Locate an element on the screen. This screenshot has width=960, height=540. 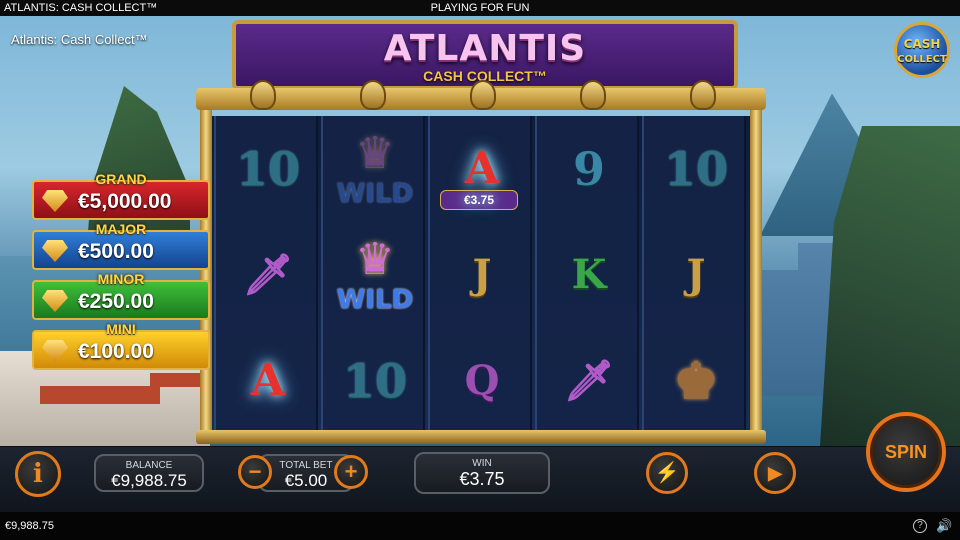
jackpot-label: MINI is located at coordinates (121, 329).